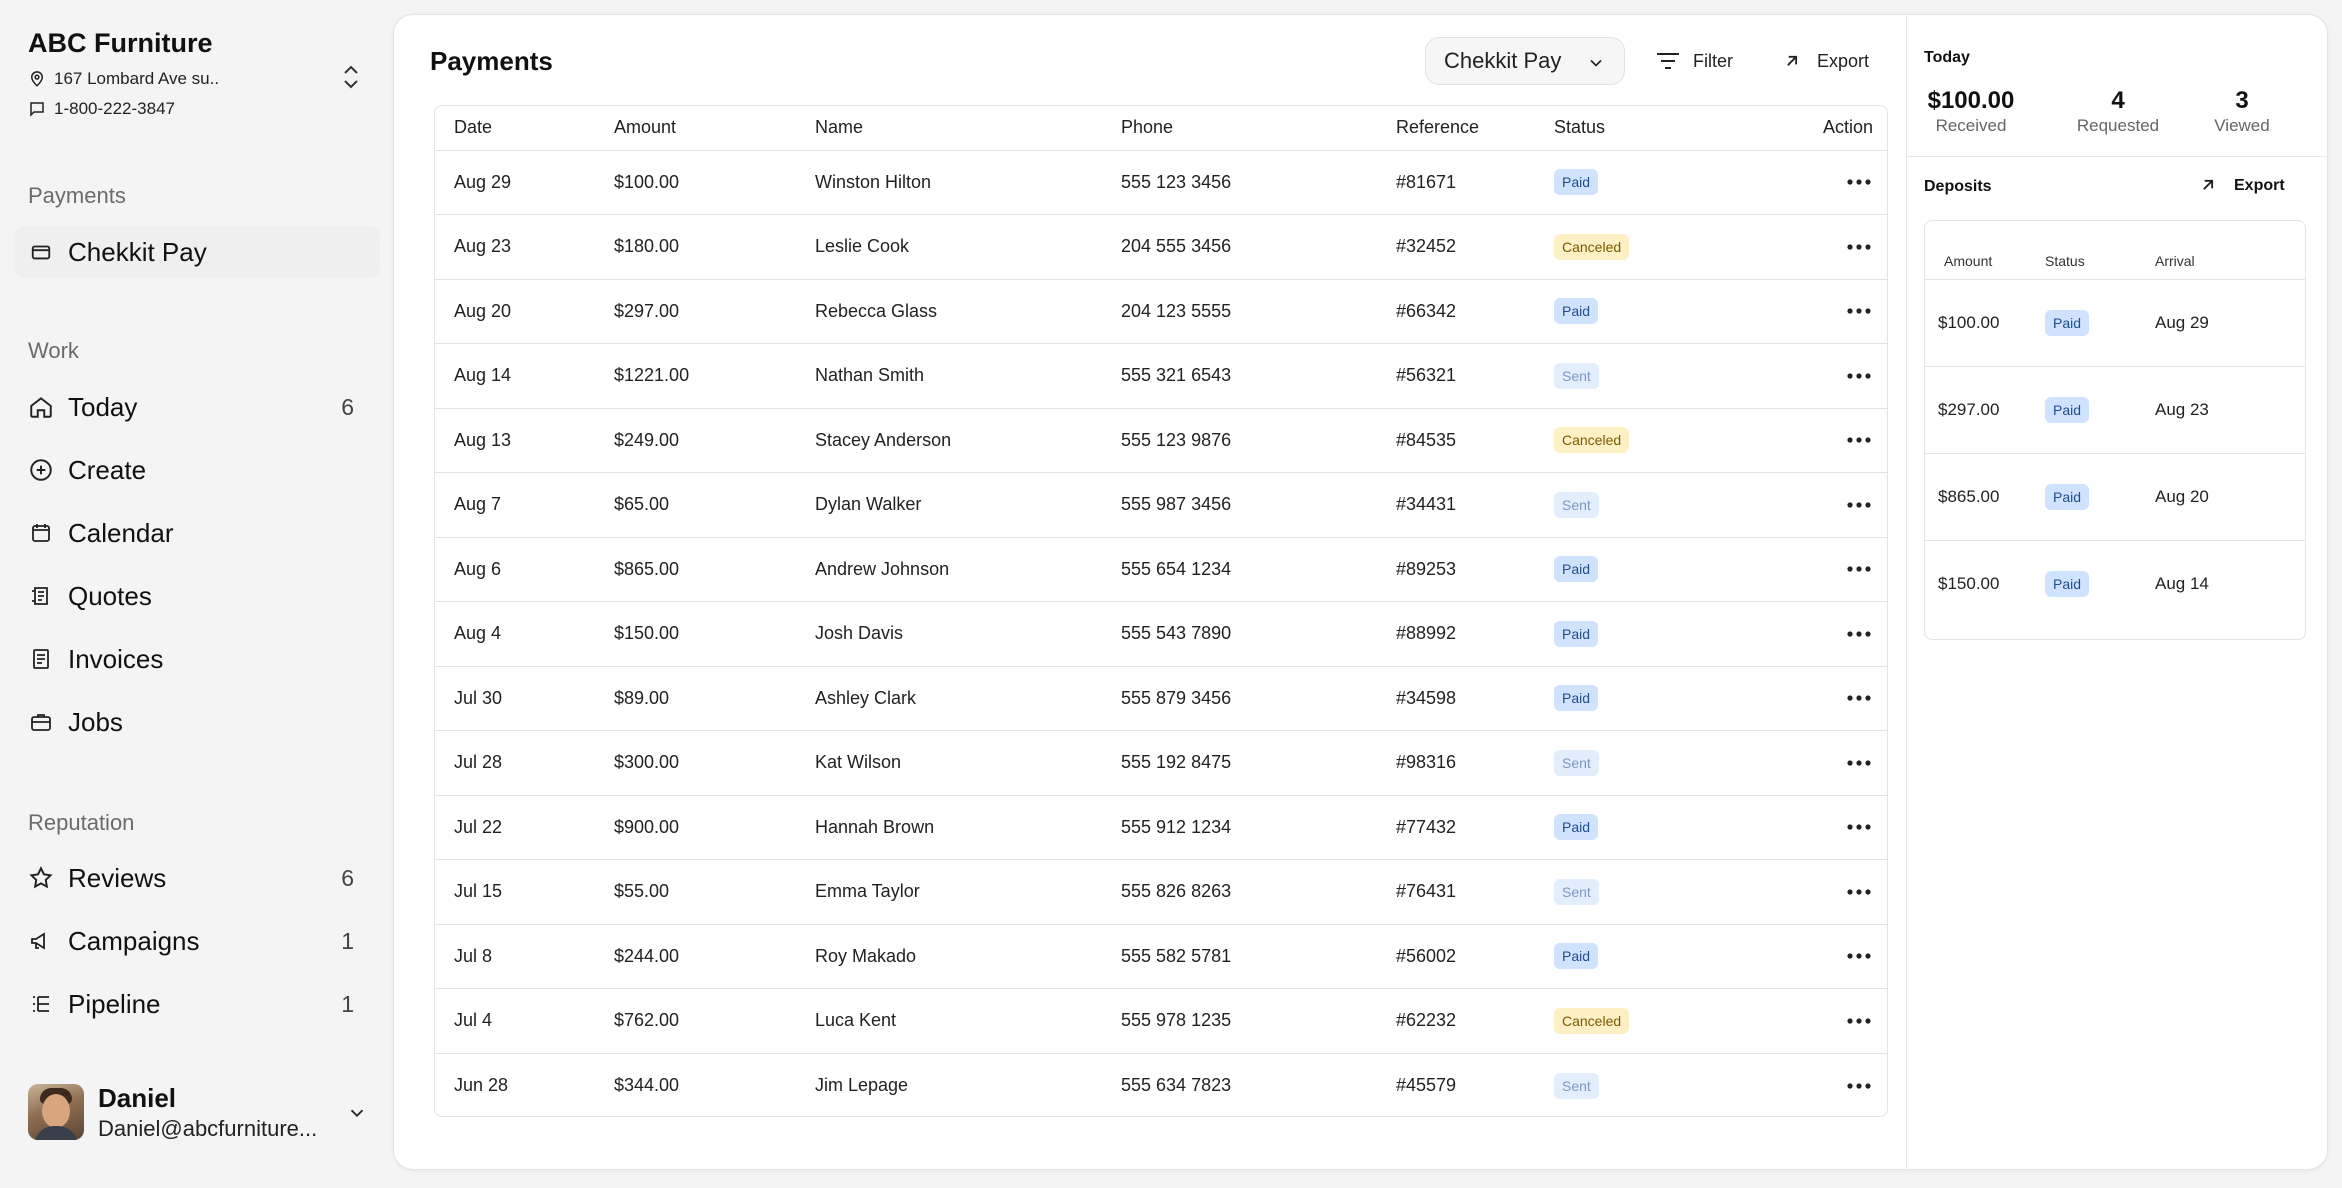 This screenshot has height=1188, width=2342. I want to click on column-header-phone: Phone, so click(1258, 128).